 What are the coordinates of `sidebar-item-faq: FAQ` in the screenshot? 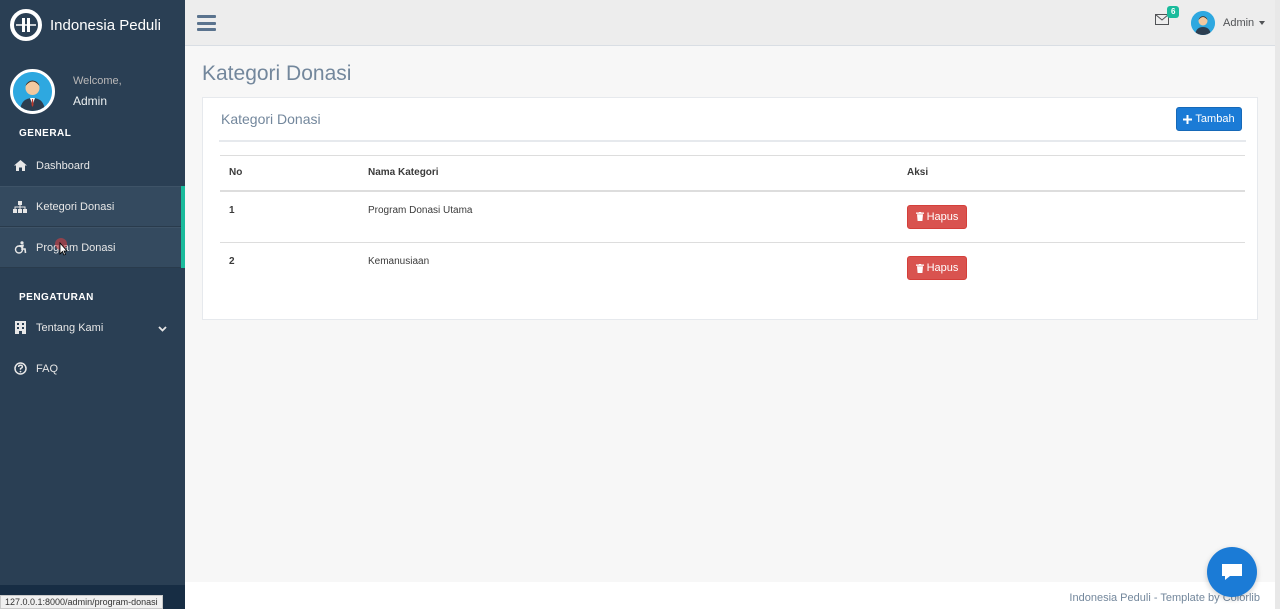 It's located at (92, 368).